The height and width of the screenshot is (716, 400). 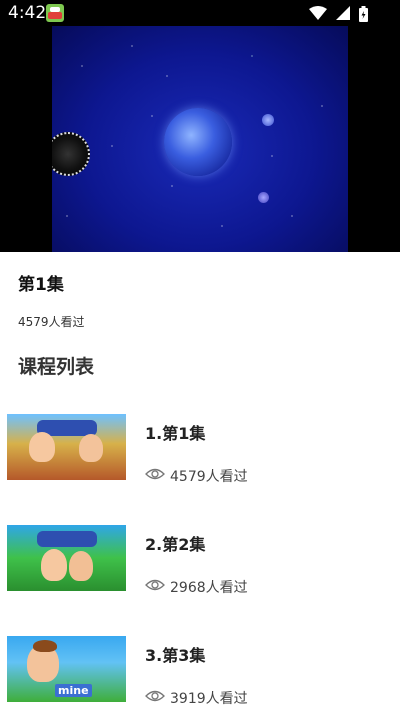 What do you see at coordinates (209, 699) in the screenshot?
I see `course-view-count: 3919人看过` at bounding box center [209, 699].